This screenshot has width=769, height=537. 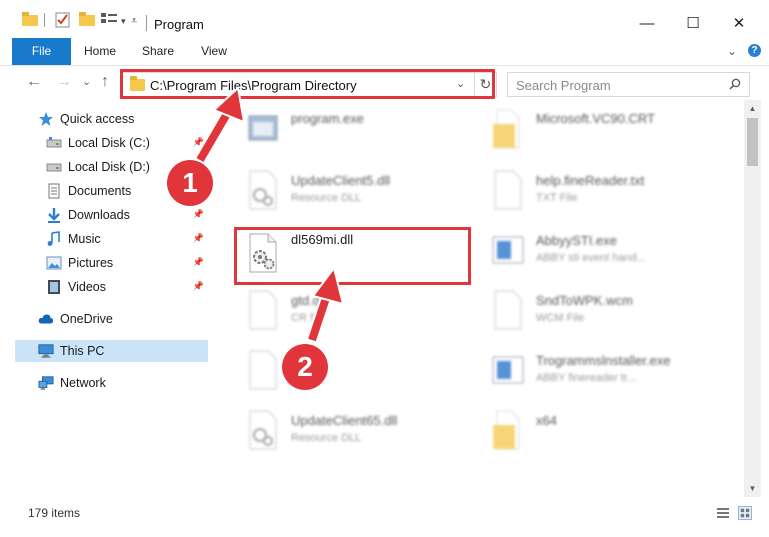 I want to click on sidebar-item-this-pc: This PC, so click(x=111, y=351).